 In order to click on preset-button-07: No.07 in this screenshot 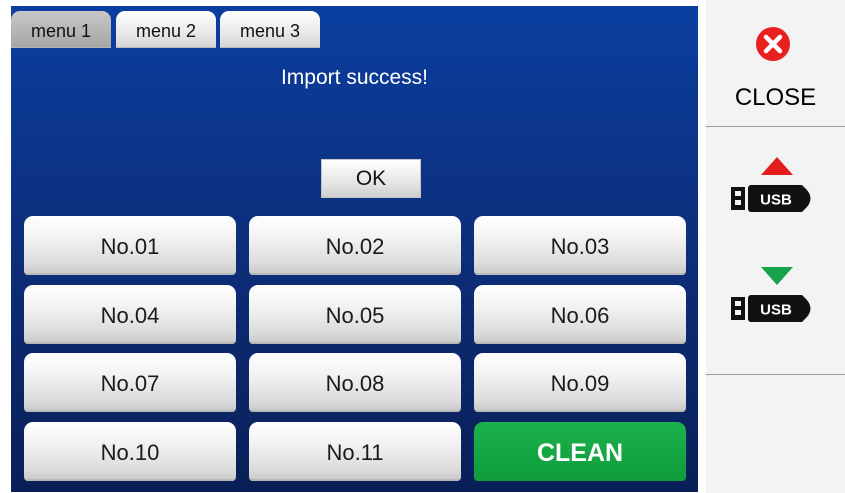, I will do `click(130, 382)`.